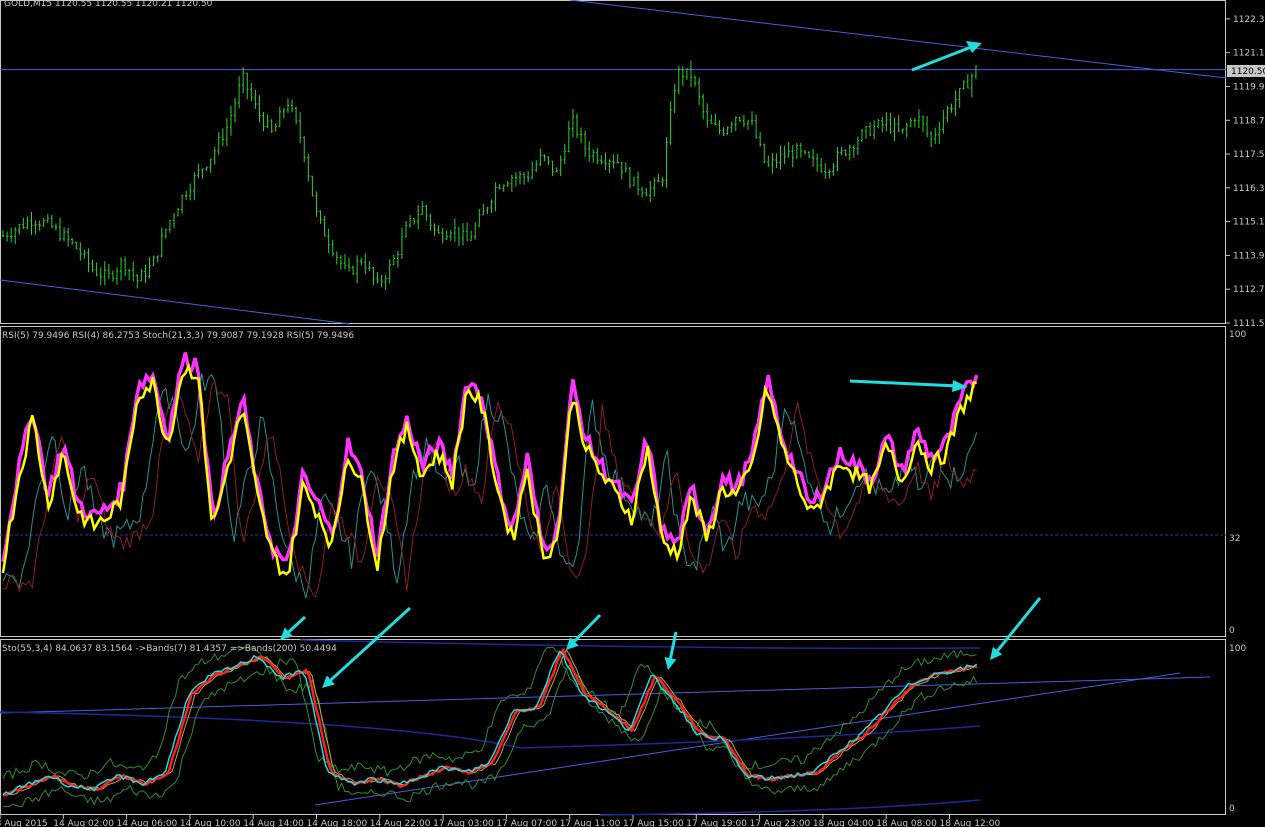  Describe the element at coordinates (898, 39) in the screenshot. I see `upper-trendline` at that location.